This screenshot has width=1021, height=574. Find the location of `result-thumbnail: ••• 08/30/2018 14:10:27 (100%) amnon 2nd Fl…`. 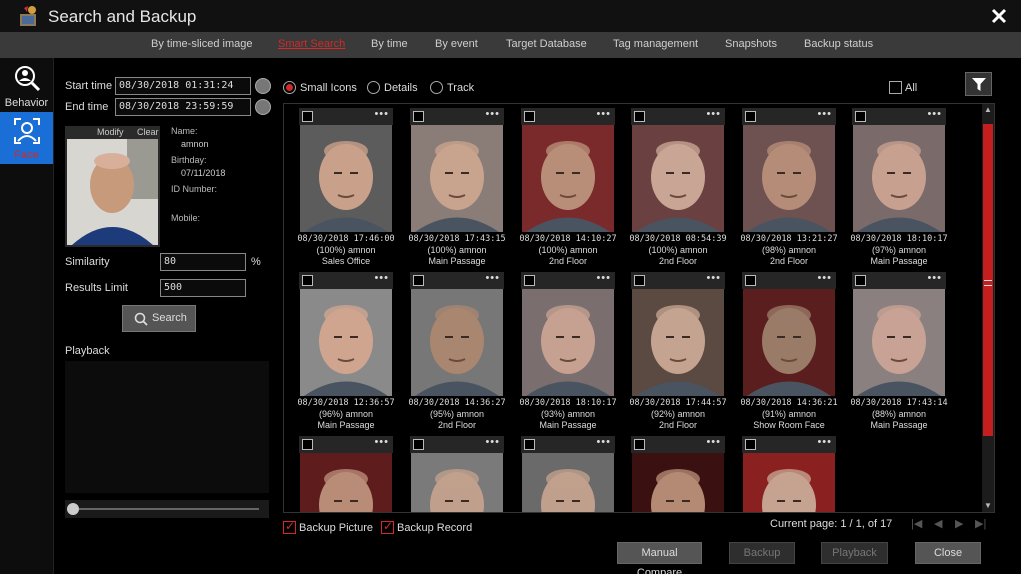

result-thumbnail: ••• 08/30/2018 14:10:27 (100%) amnon 2nd Fl… is located at coordinates (568, 187).